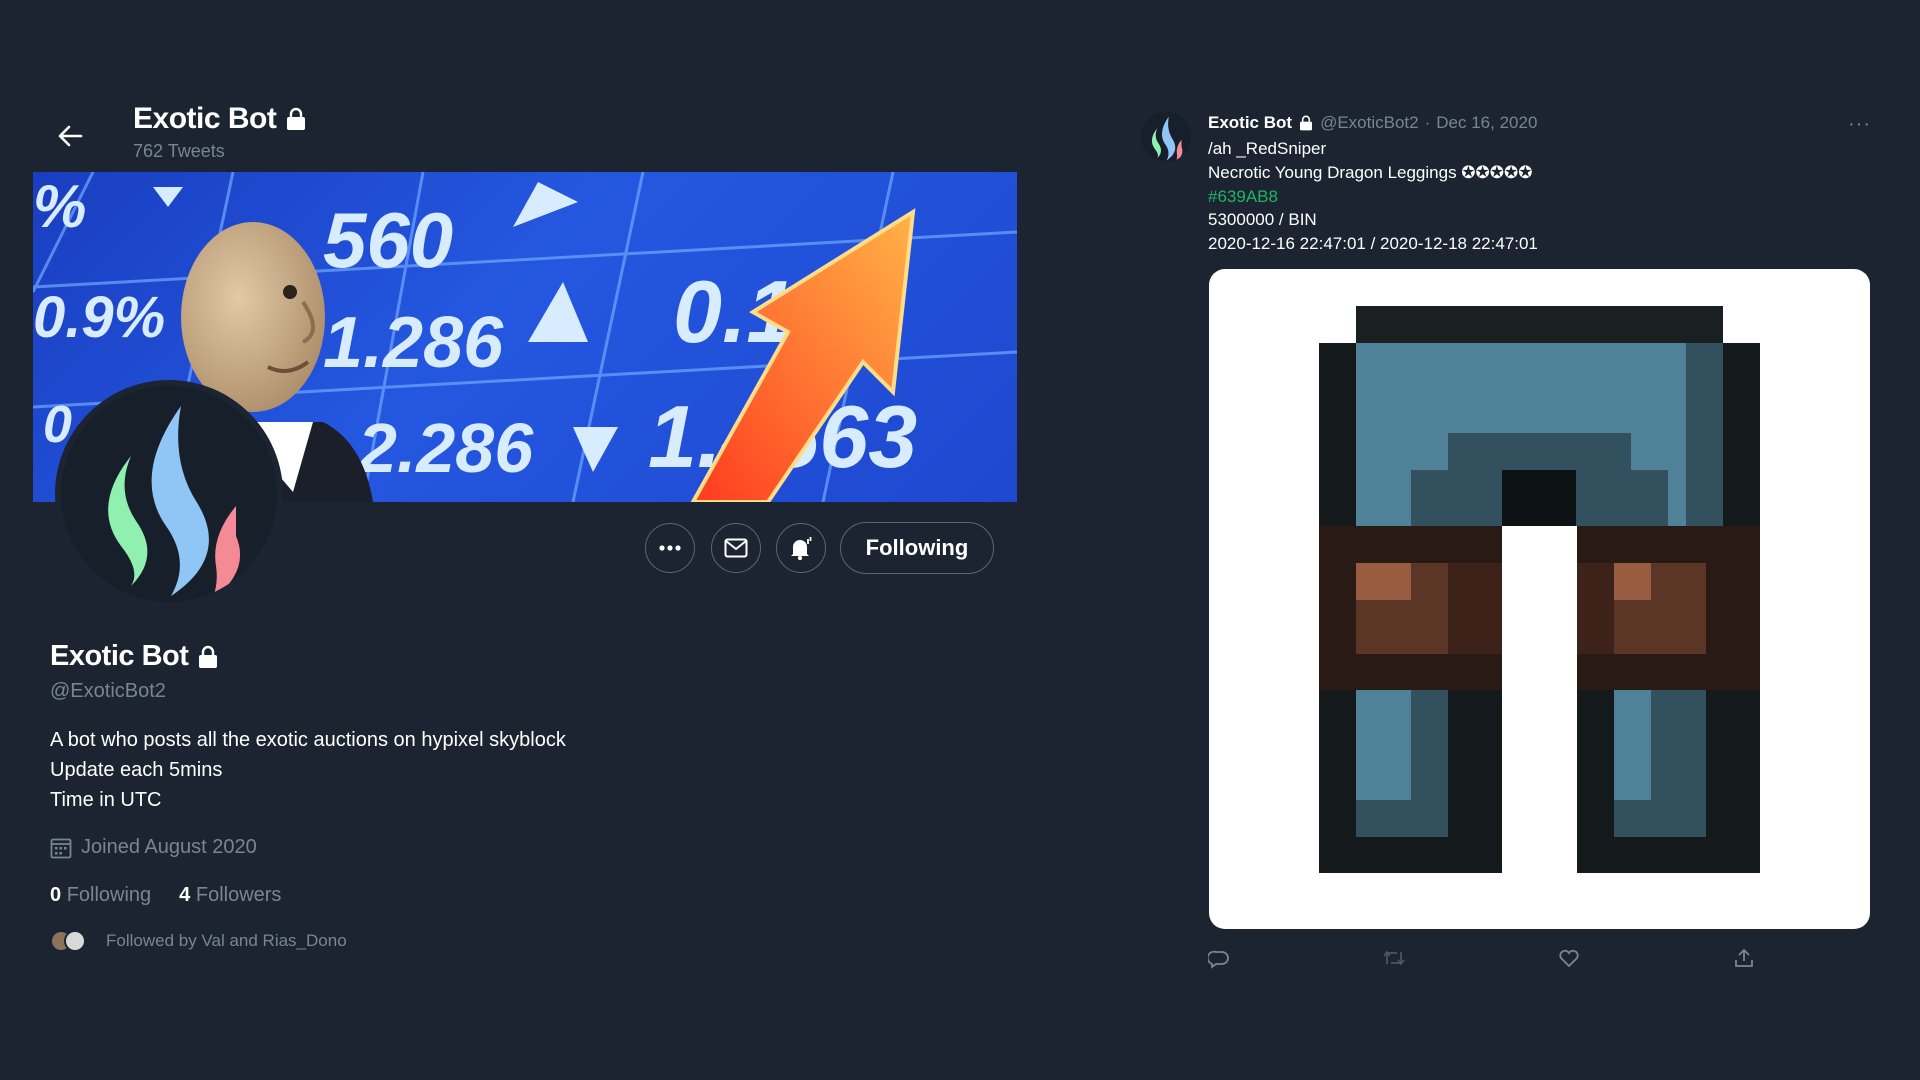 The width and height of the screenshot is (1920, 1080). I want to click on profile-name-text: Exotic Bot, so click(119, 656).